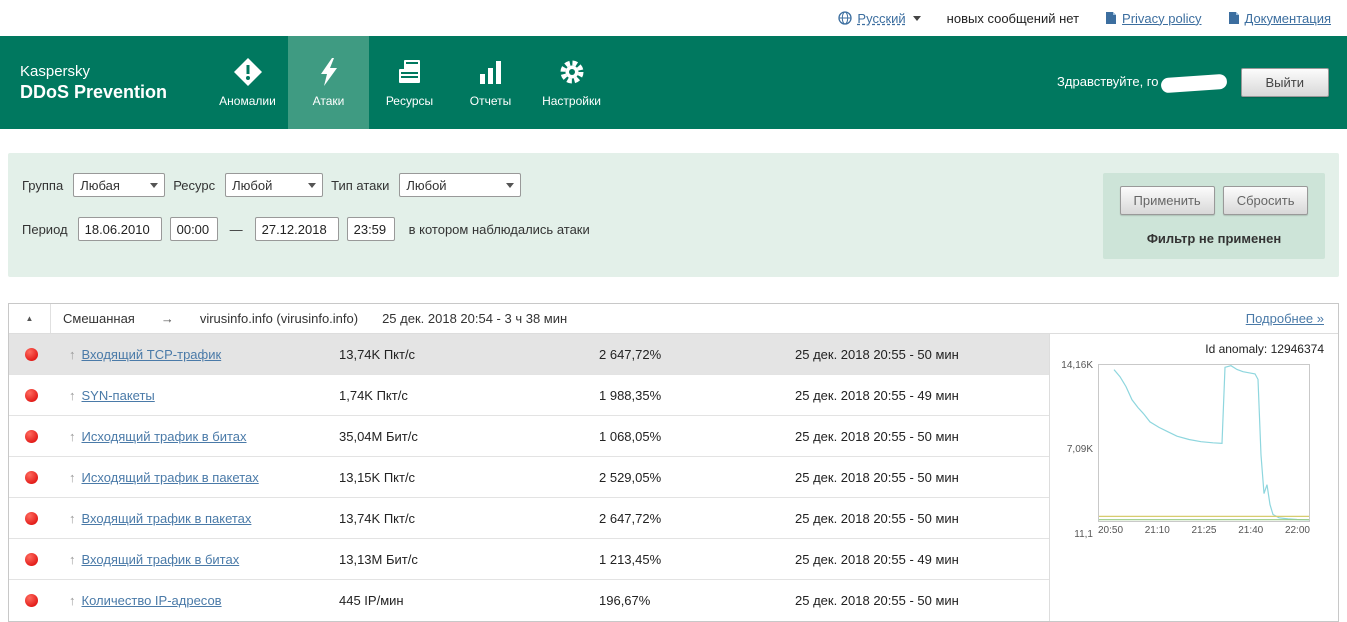 The width and height of the screenshot is (1347, 622). I want to click on nav-item-anomalies: Аномалии, so click(247, 82).